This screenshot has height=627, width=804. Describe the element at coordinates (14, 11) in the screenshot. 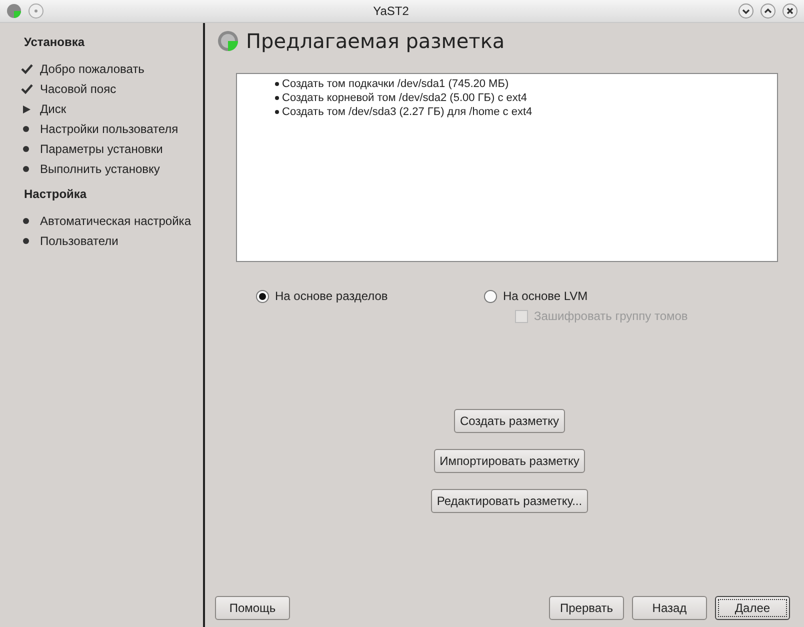

I see `app-icon` at that location.